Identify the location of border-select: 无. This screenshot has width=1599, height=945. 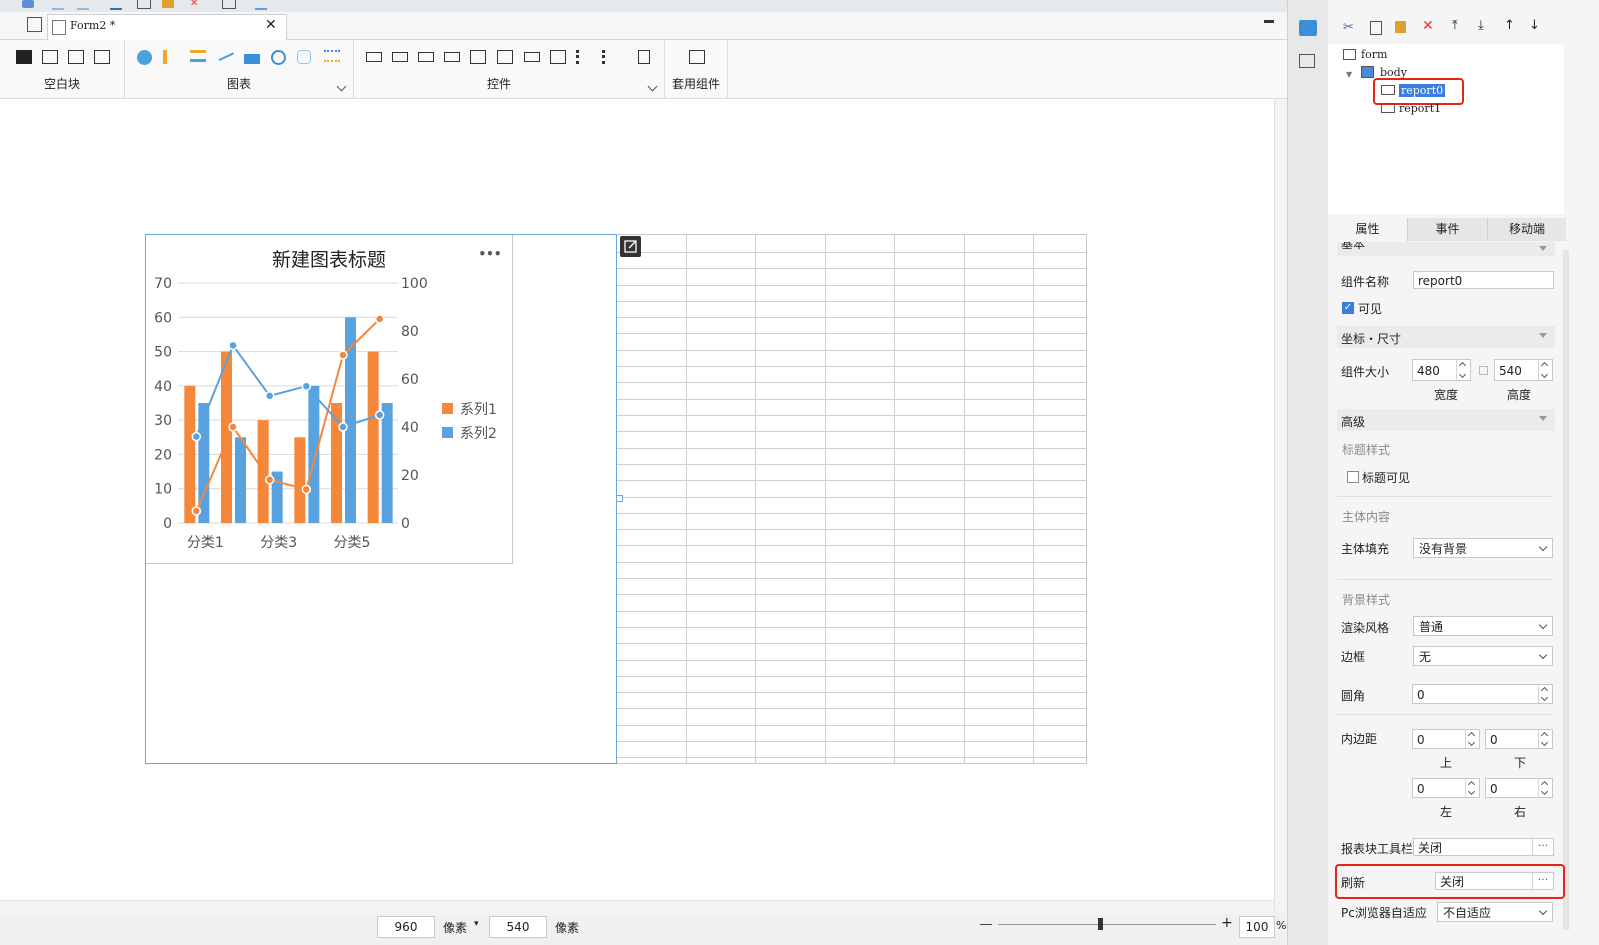
(1483, 656).